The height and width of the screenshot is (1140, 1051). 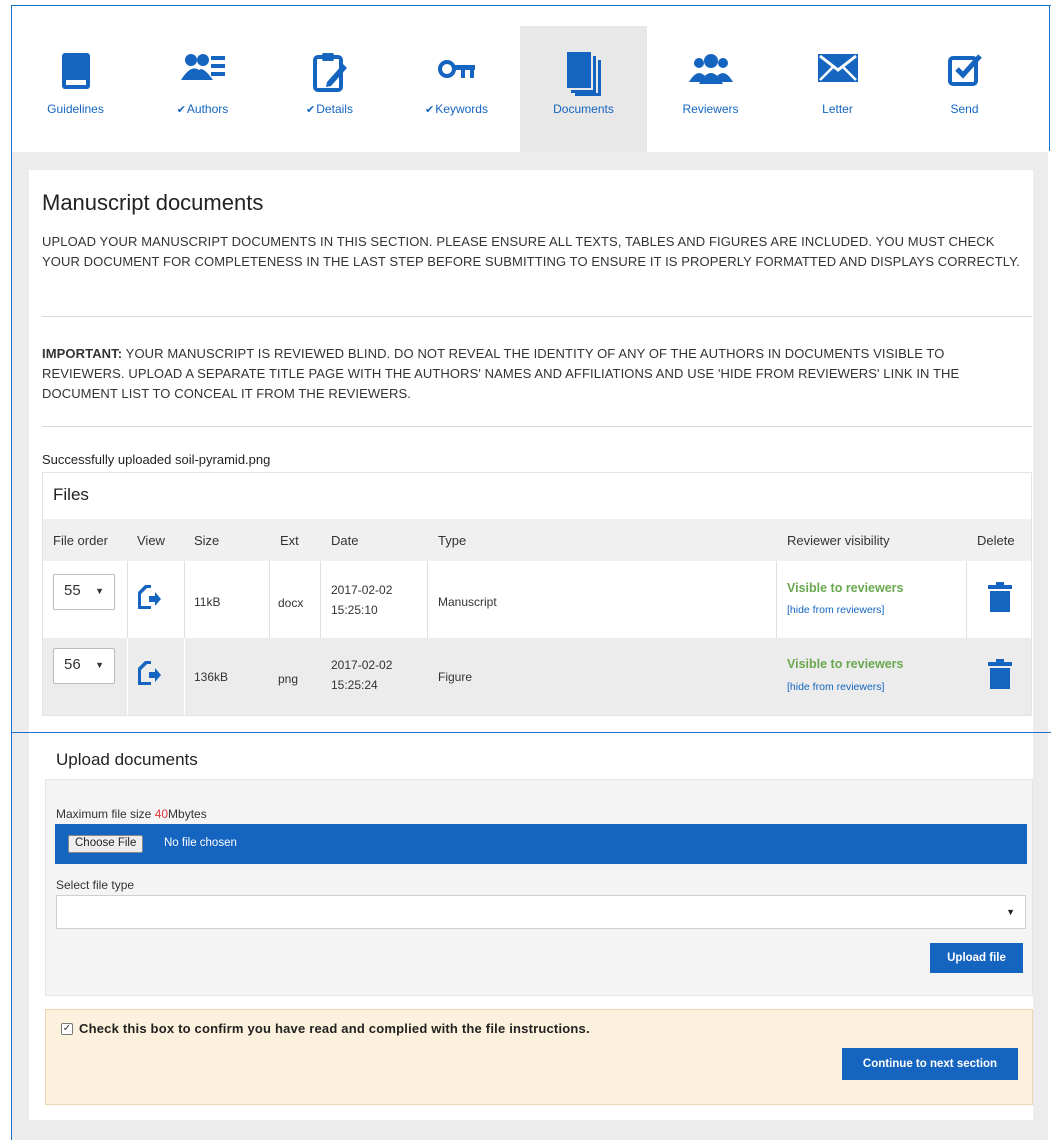 What do you see at coordinates (207, 540) in the screenshot?
I see `column-header-size: Size` at bounding box center [207, 540].